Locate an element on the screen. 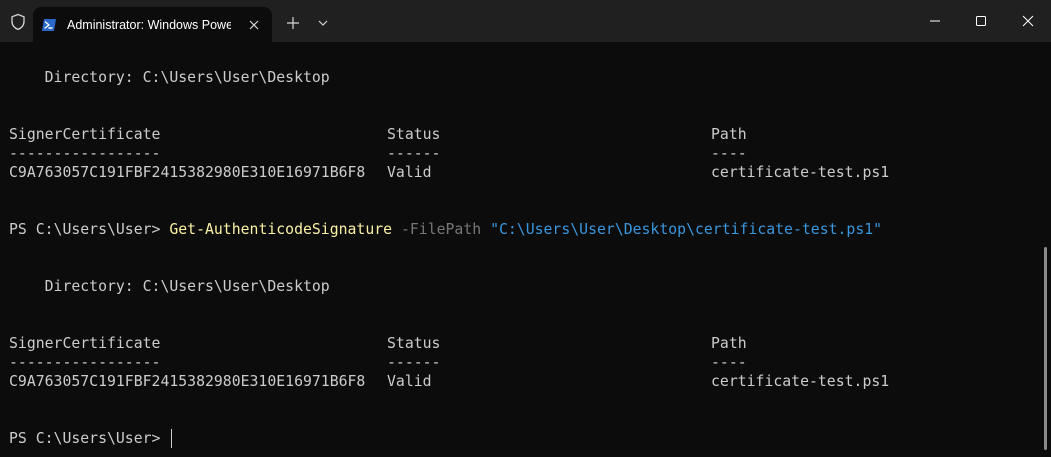 The width and height of the screenshot is (1051, 457). title-bar: Administrator: Windows PowerShell is located at coordinates (525, 21).